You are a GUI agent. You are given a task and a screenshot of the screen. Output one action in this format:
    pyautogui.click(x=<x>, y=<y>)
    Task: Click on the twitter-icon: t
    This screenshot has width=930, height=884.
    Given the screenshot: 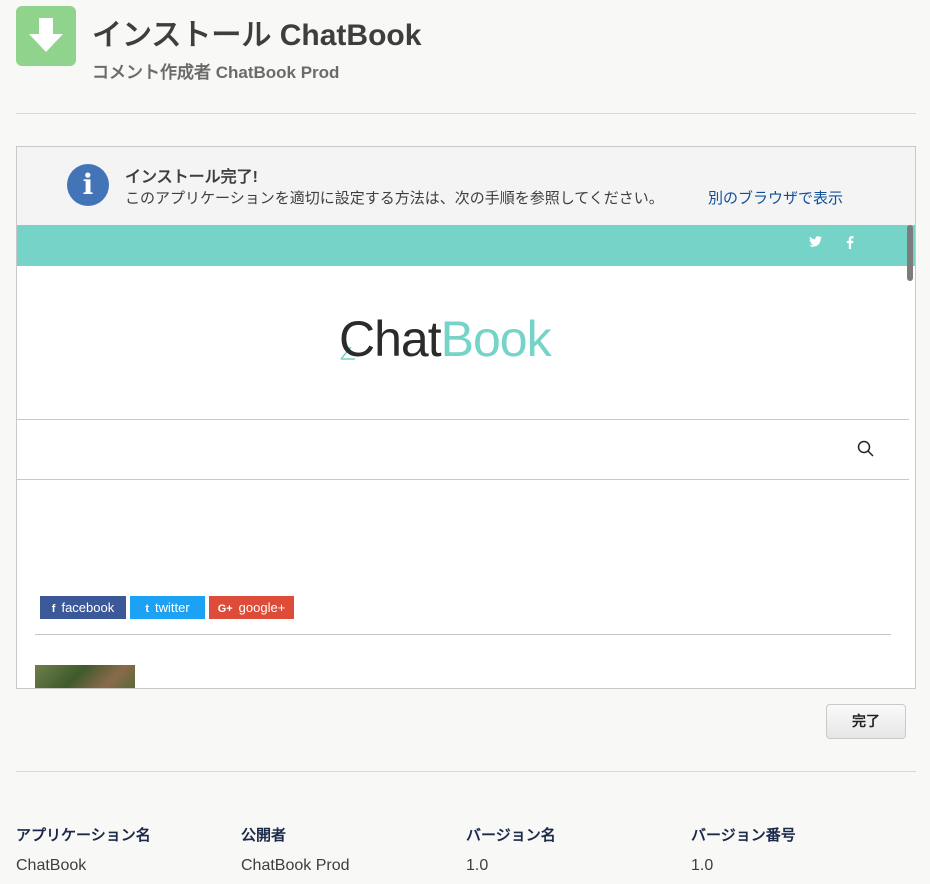 What is the action you would take?
    pyautogui.click(x=147, y=609)
    